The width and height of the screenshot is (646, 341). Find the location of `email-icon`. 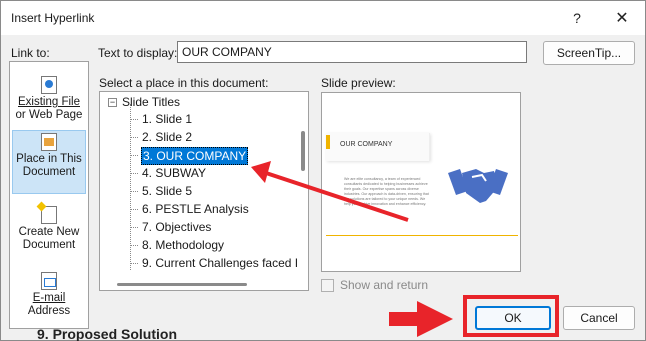

email-icon is located at coordinates (49, 281).